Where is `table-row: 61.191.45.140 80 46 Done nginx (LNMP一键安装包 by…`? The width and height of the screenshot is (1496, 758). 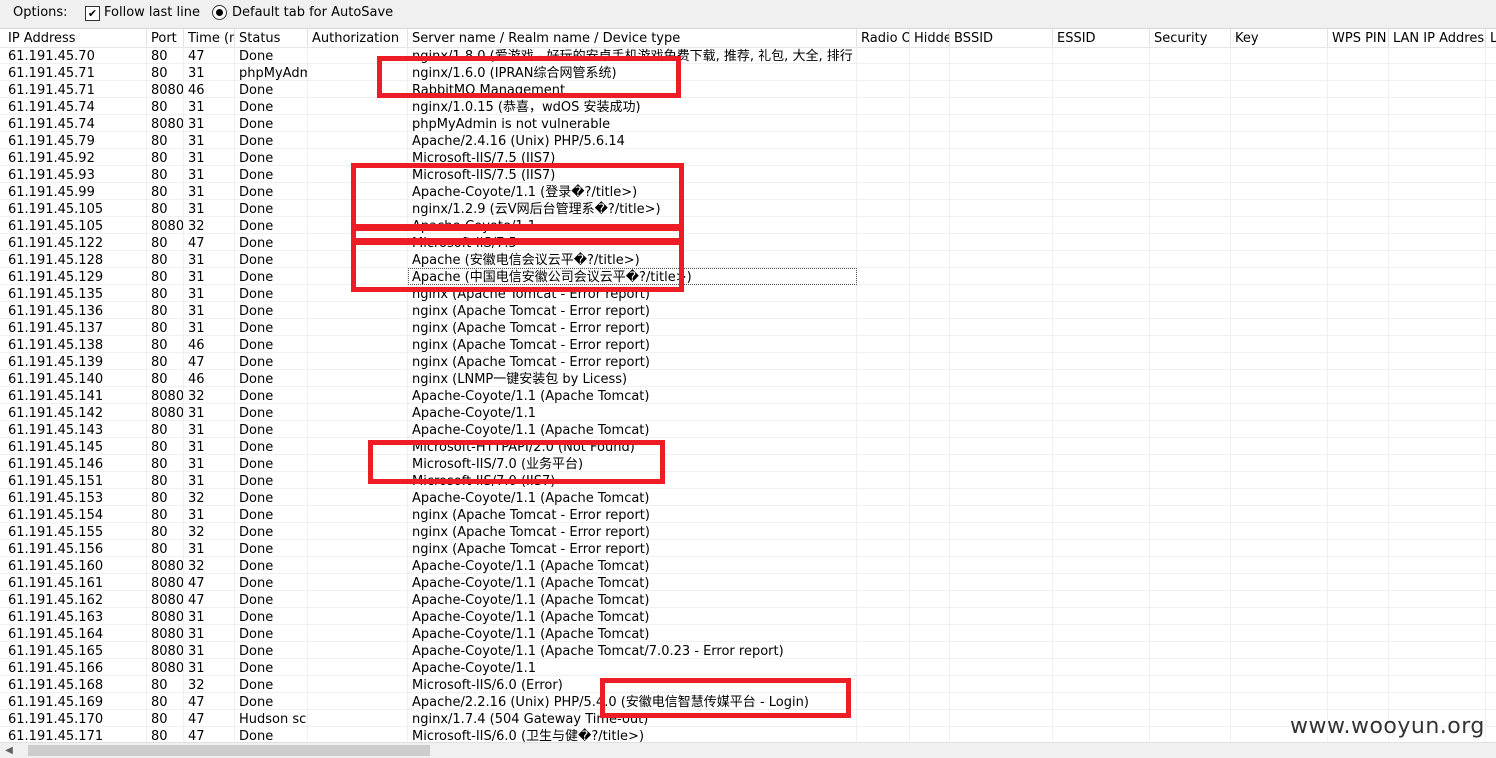 table-row: 61.191.45.140 80 46 Done nginx (LNMP一键安装包 by… is located at coordinates (748, 378).